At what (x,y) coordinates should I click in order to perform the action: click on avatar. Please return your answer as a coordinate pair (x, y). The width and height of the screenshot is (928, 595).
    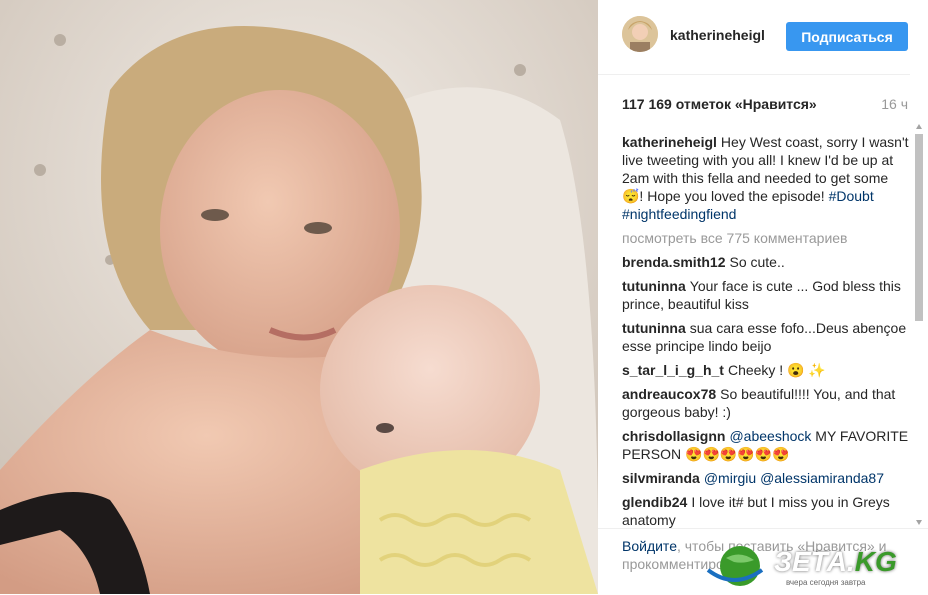
    Looking at the image, I should click on (640, 34).